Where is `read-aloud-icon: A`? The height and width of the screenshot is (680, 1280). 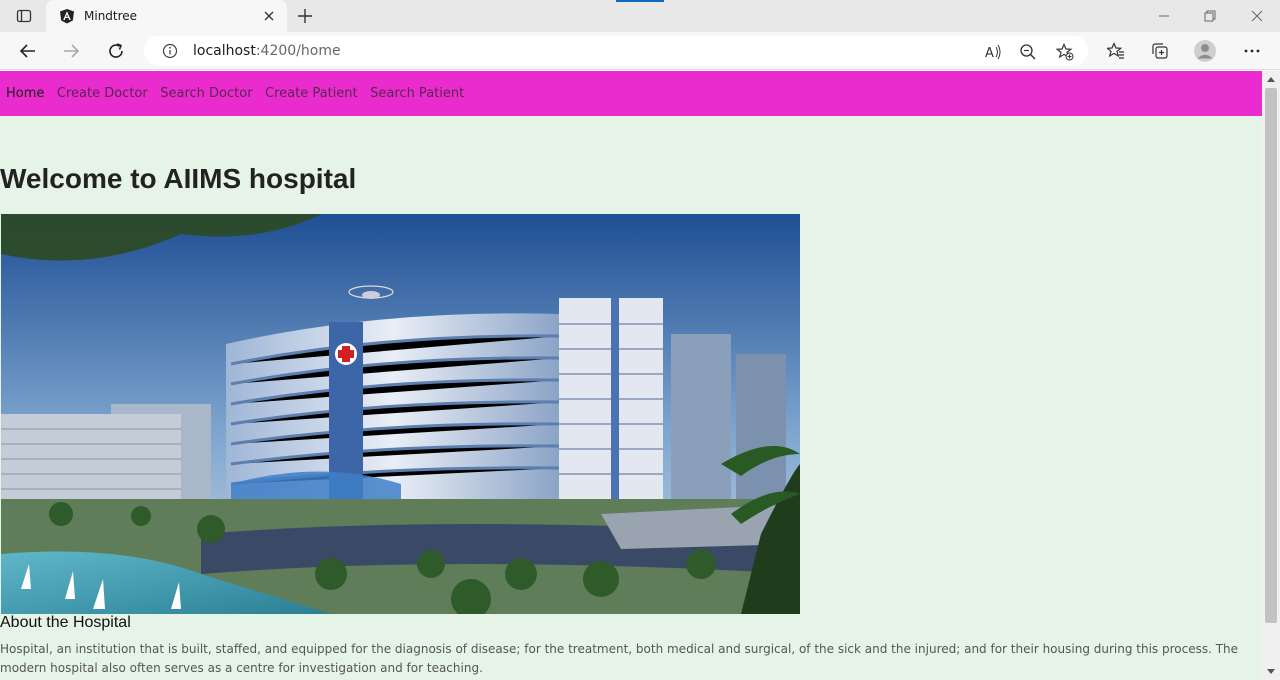
read-aloud-icon: A is located at coordinates (993, 52).